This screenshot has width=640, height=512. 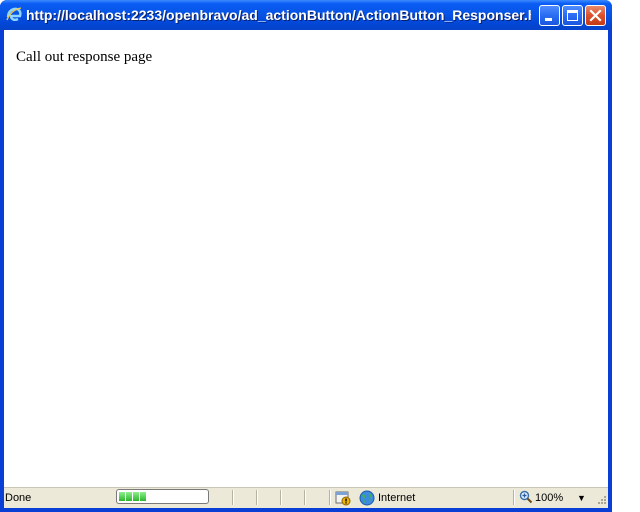 What do you see at coordinates (14, 14) in the screenshot?
I see `internet-explorer-icon` at bounding box center [14, 14].